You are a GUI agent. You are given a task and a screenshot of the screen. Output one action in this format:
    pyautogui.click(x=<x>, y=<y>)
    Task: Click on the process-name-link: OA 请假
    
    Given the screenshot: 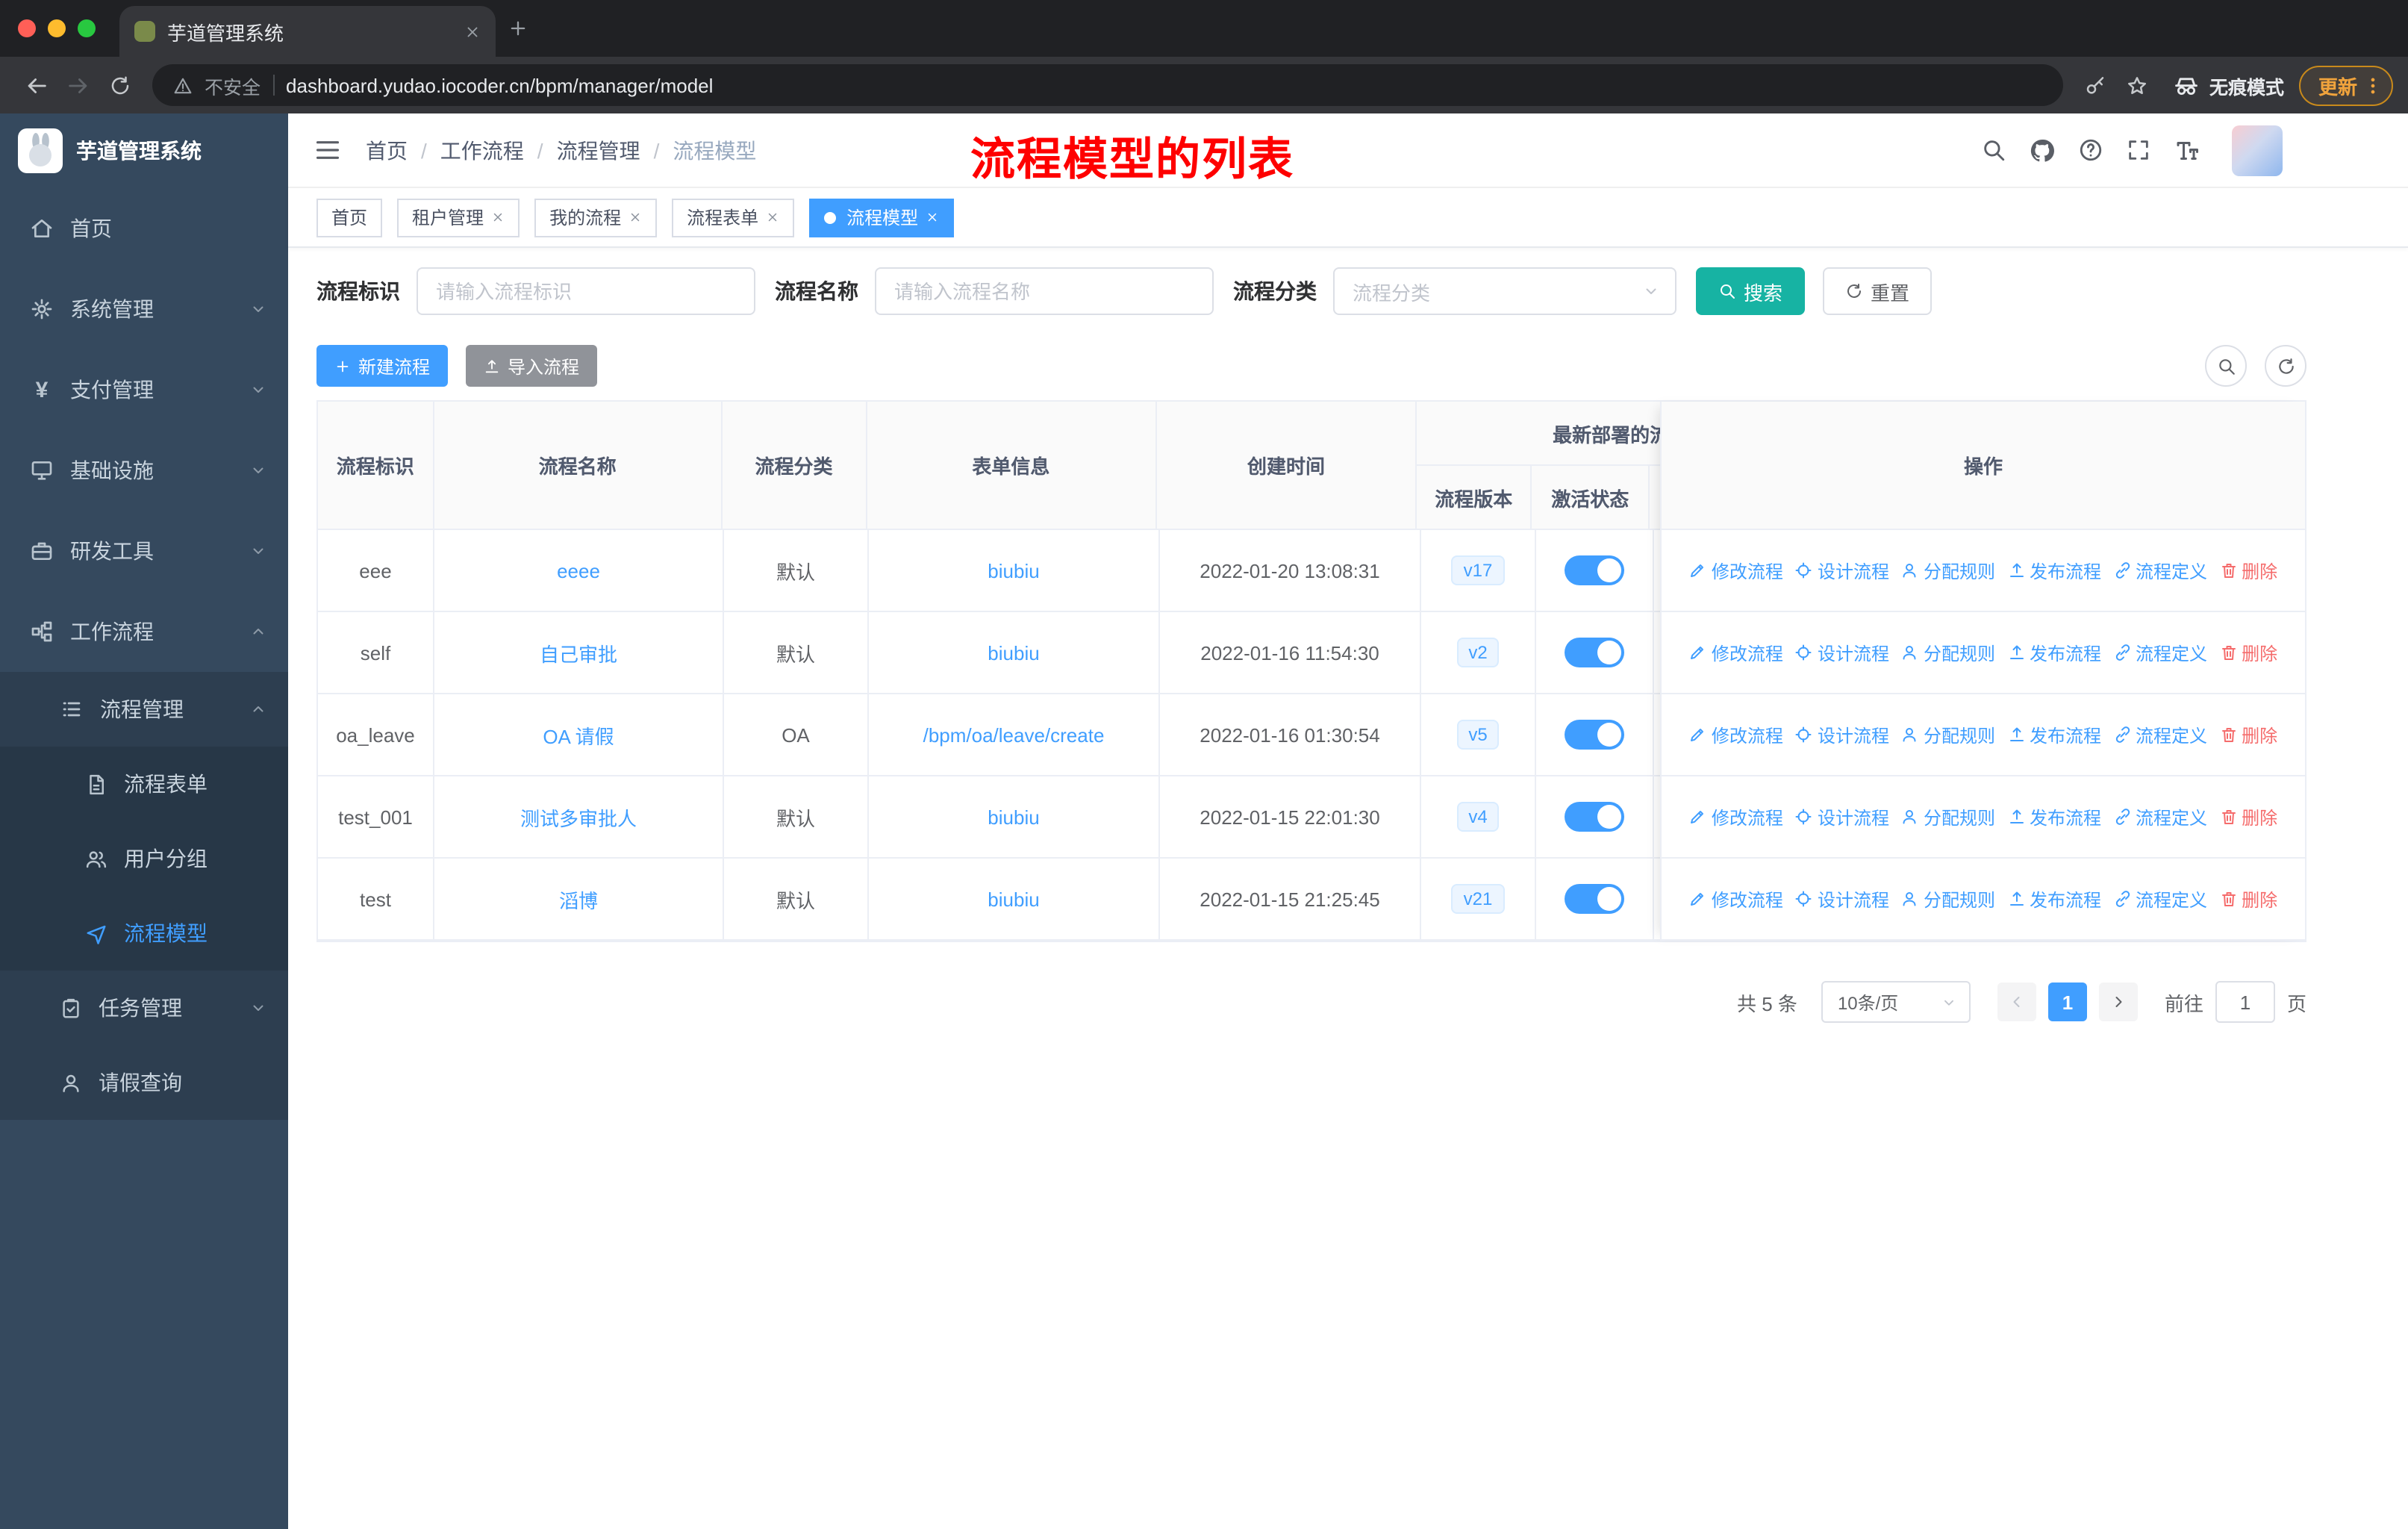 What is the action you would take?
    pyautogui.click(x=578, y=734)
    